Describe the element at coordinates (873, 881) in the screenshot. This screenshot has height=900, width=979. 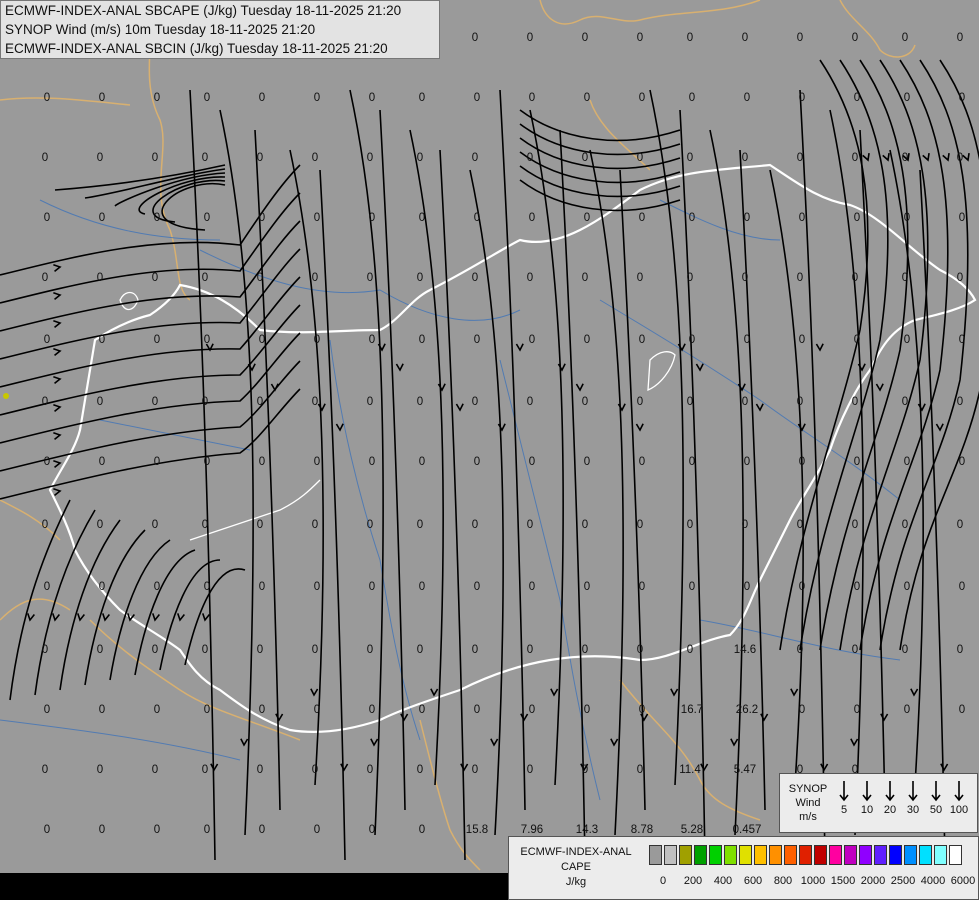
I see `cape-scale-label: 2000` at that location.